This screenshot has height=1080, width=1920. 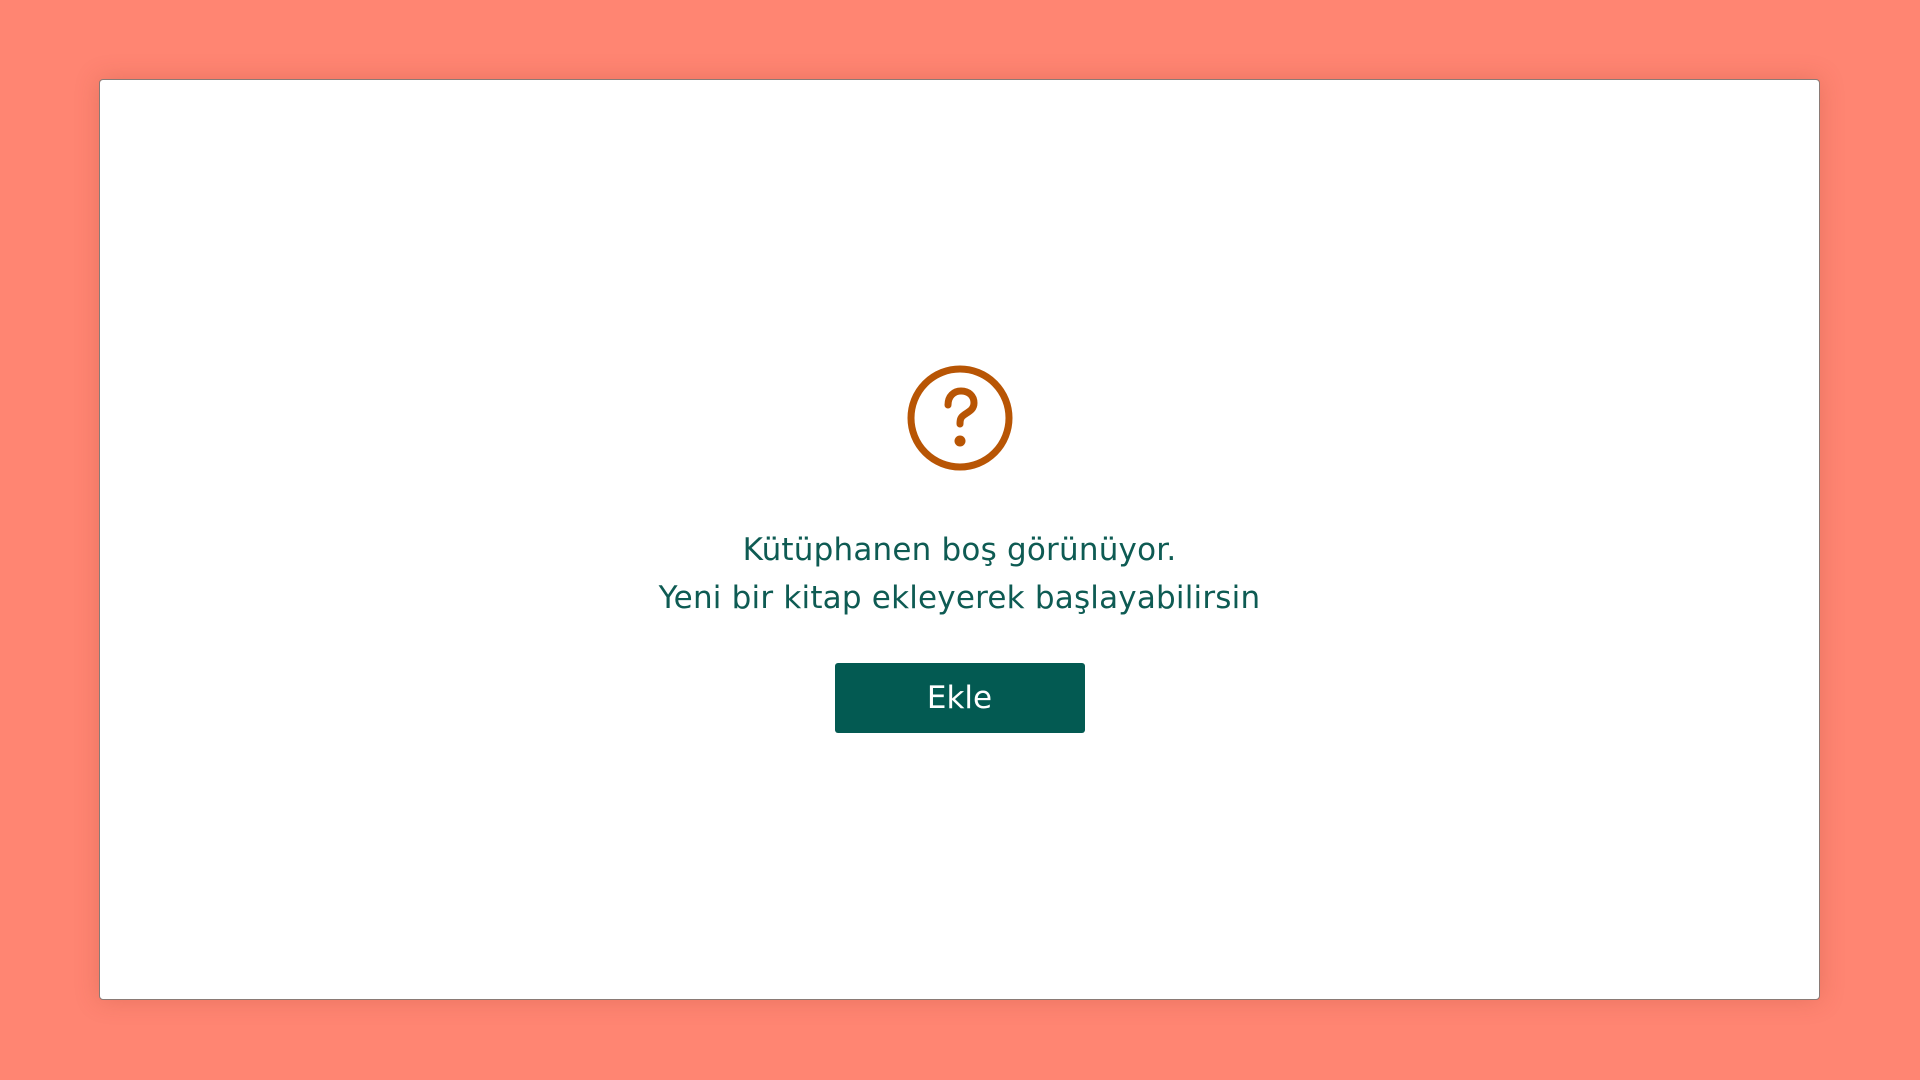 I want to click on empty-message-line2: Yeni bir kitap ekleyerek başlayabilirsin, so click(x=959, y=598).